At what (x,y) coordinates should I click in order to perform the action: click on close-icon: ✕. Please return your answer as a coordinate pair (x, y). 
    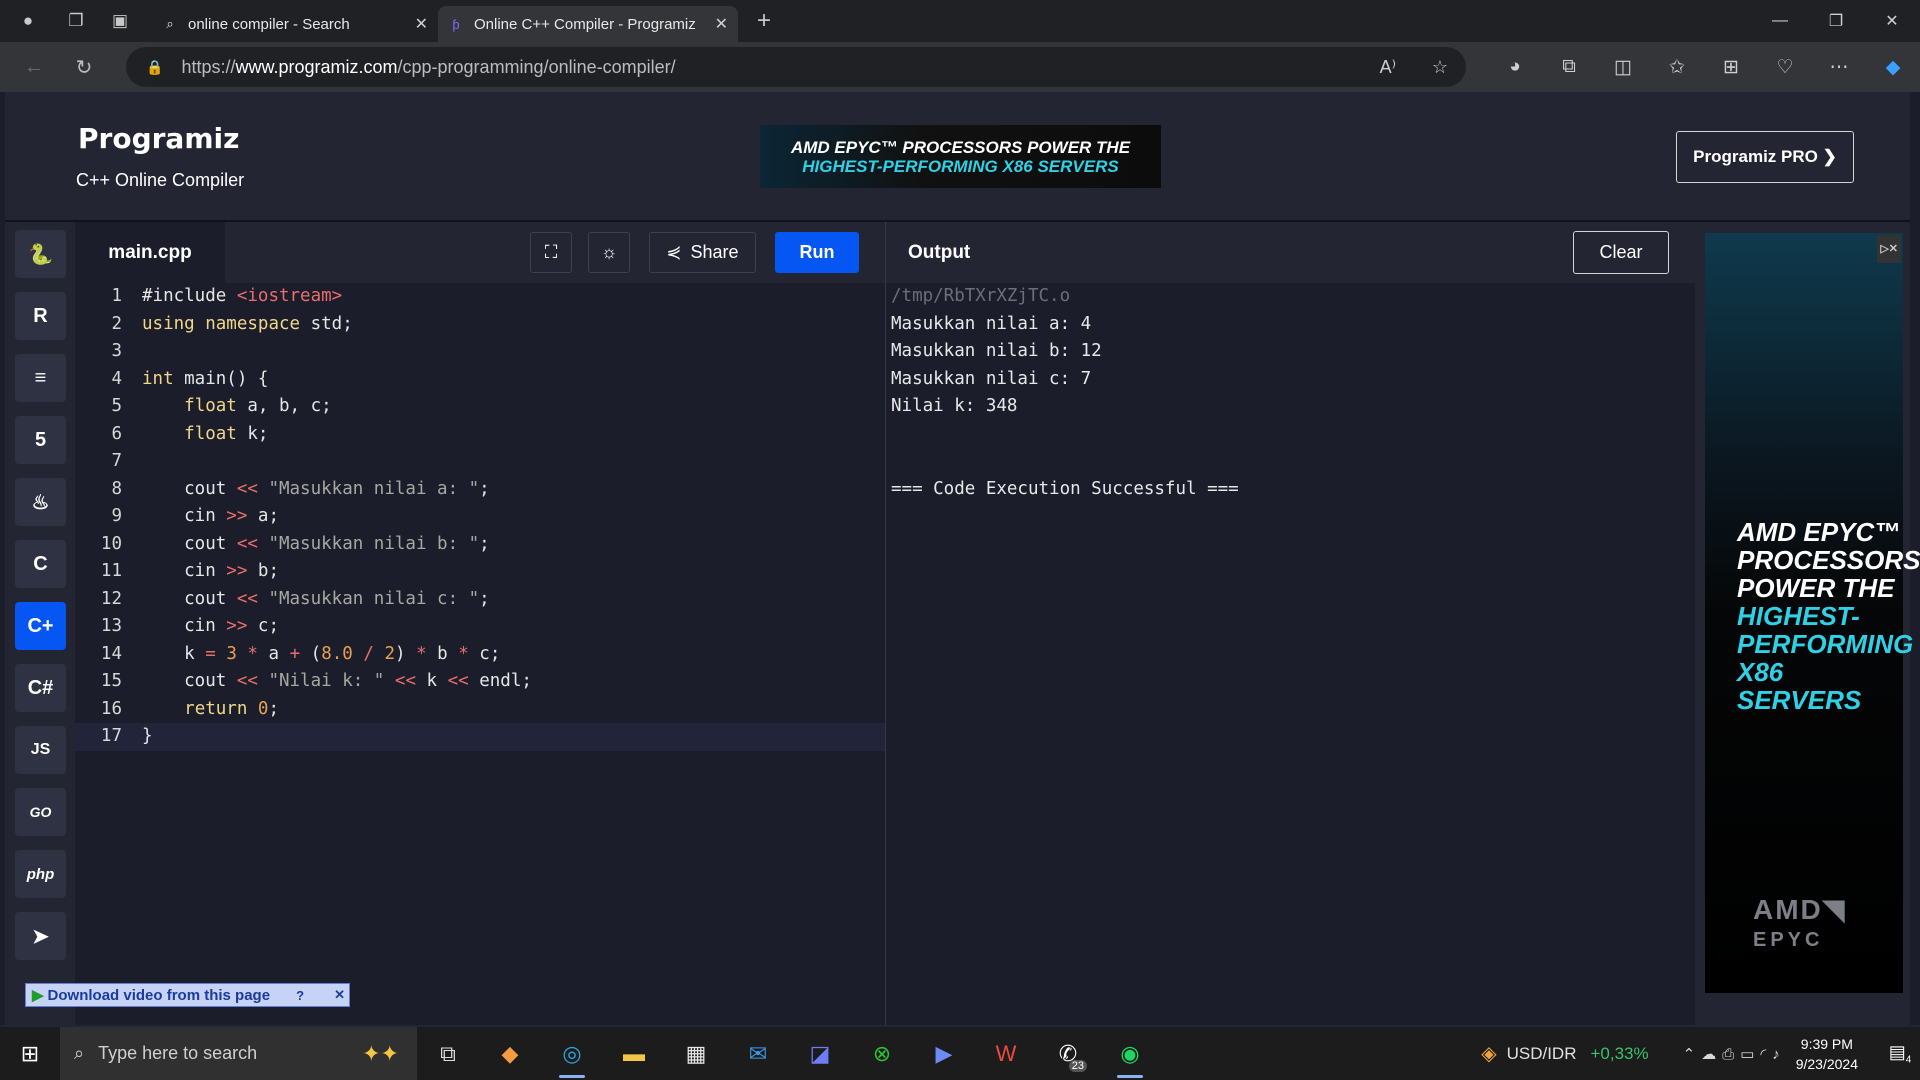
    Looking at the image, I should click on (339, 995).